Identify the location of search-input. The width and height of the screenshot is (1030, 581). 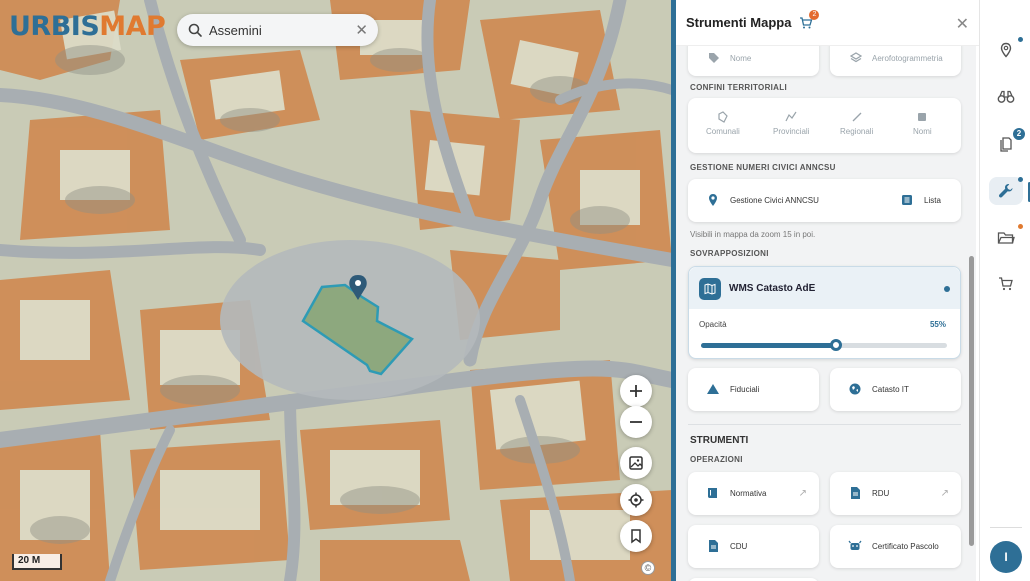
(282, 30).